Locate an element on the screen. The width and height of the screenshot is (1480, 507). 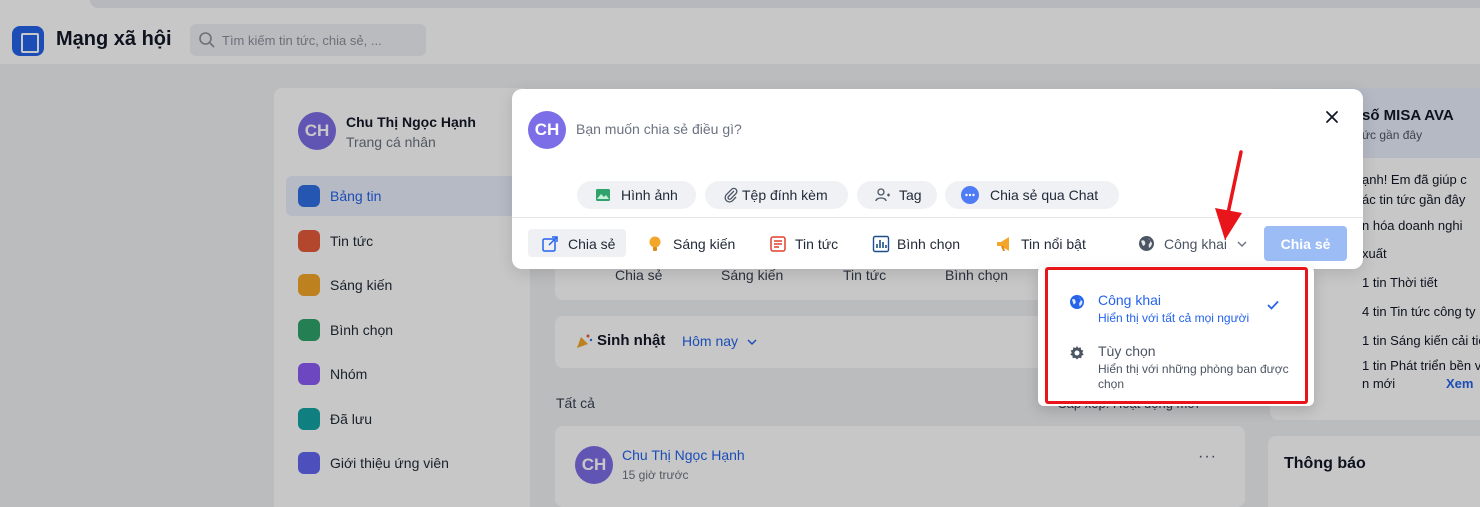
avatar: CH is located at coordinates (547, 130).